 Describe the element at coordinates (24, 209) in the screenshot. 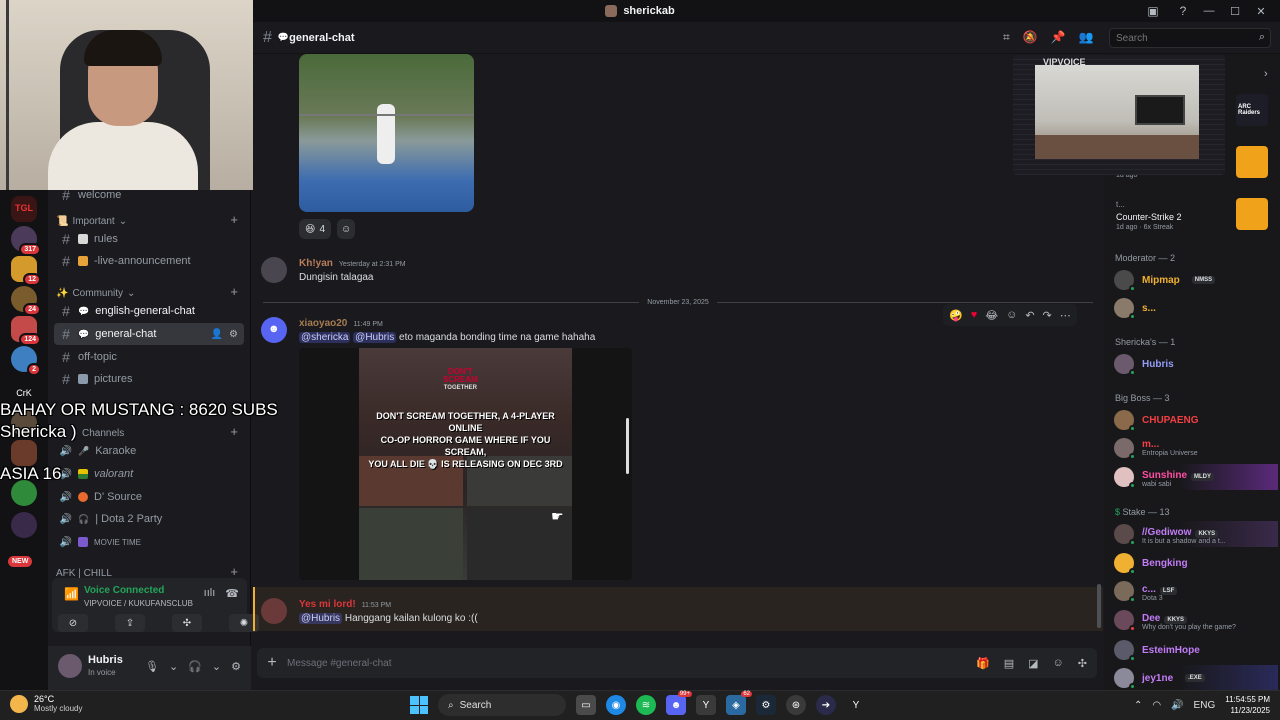

I see `server-icon: TGL` at that location.